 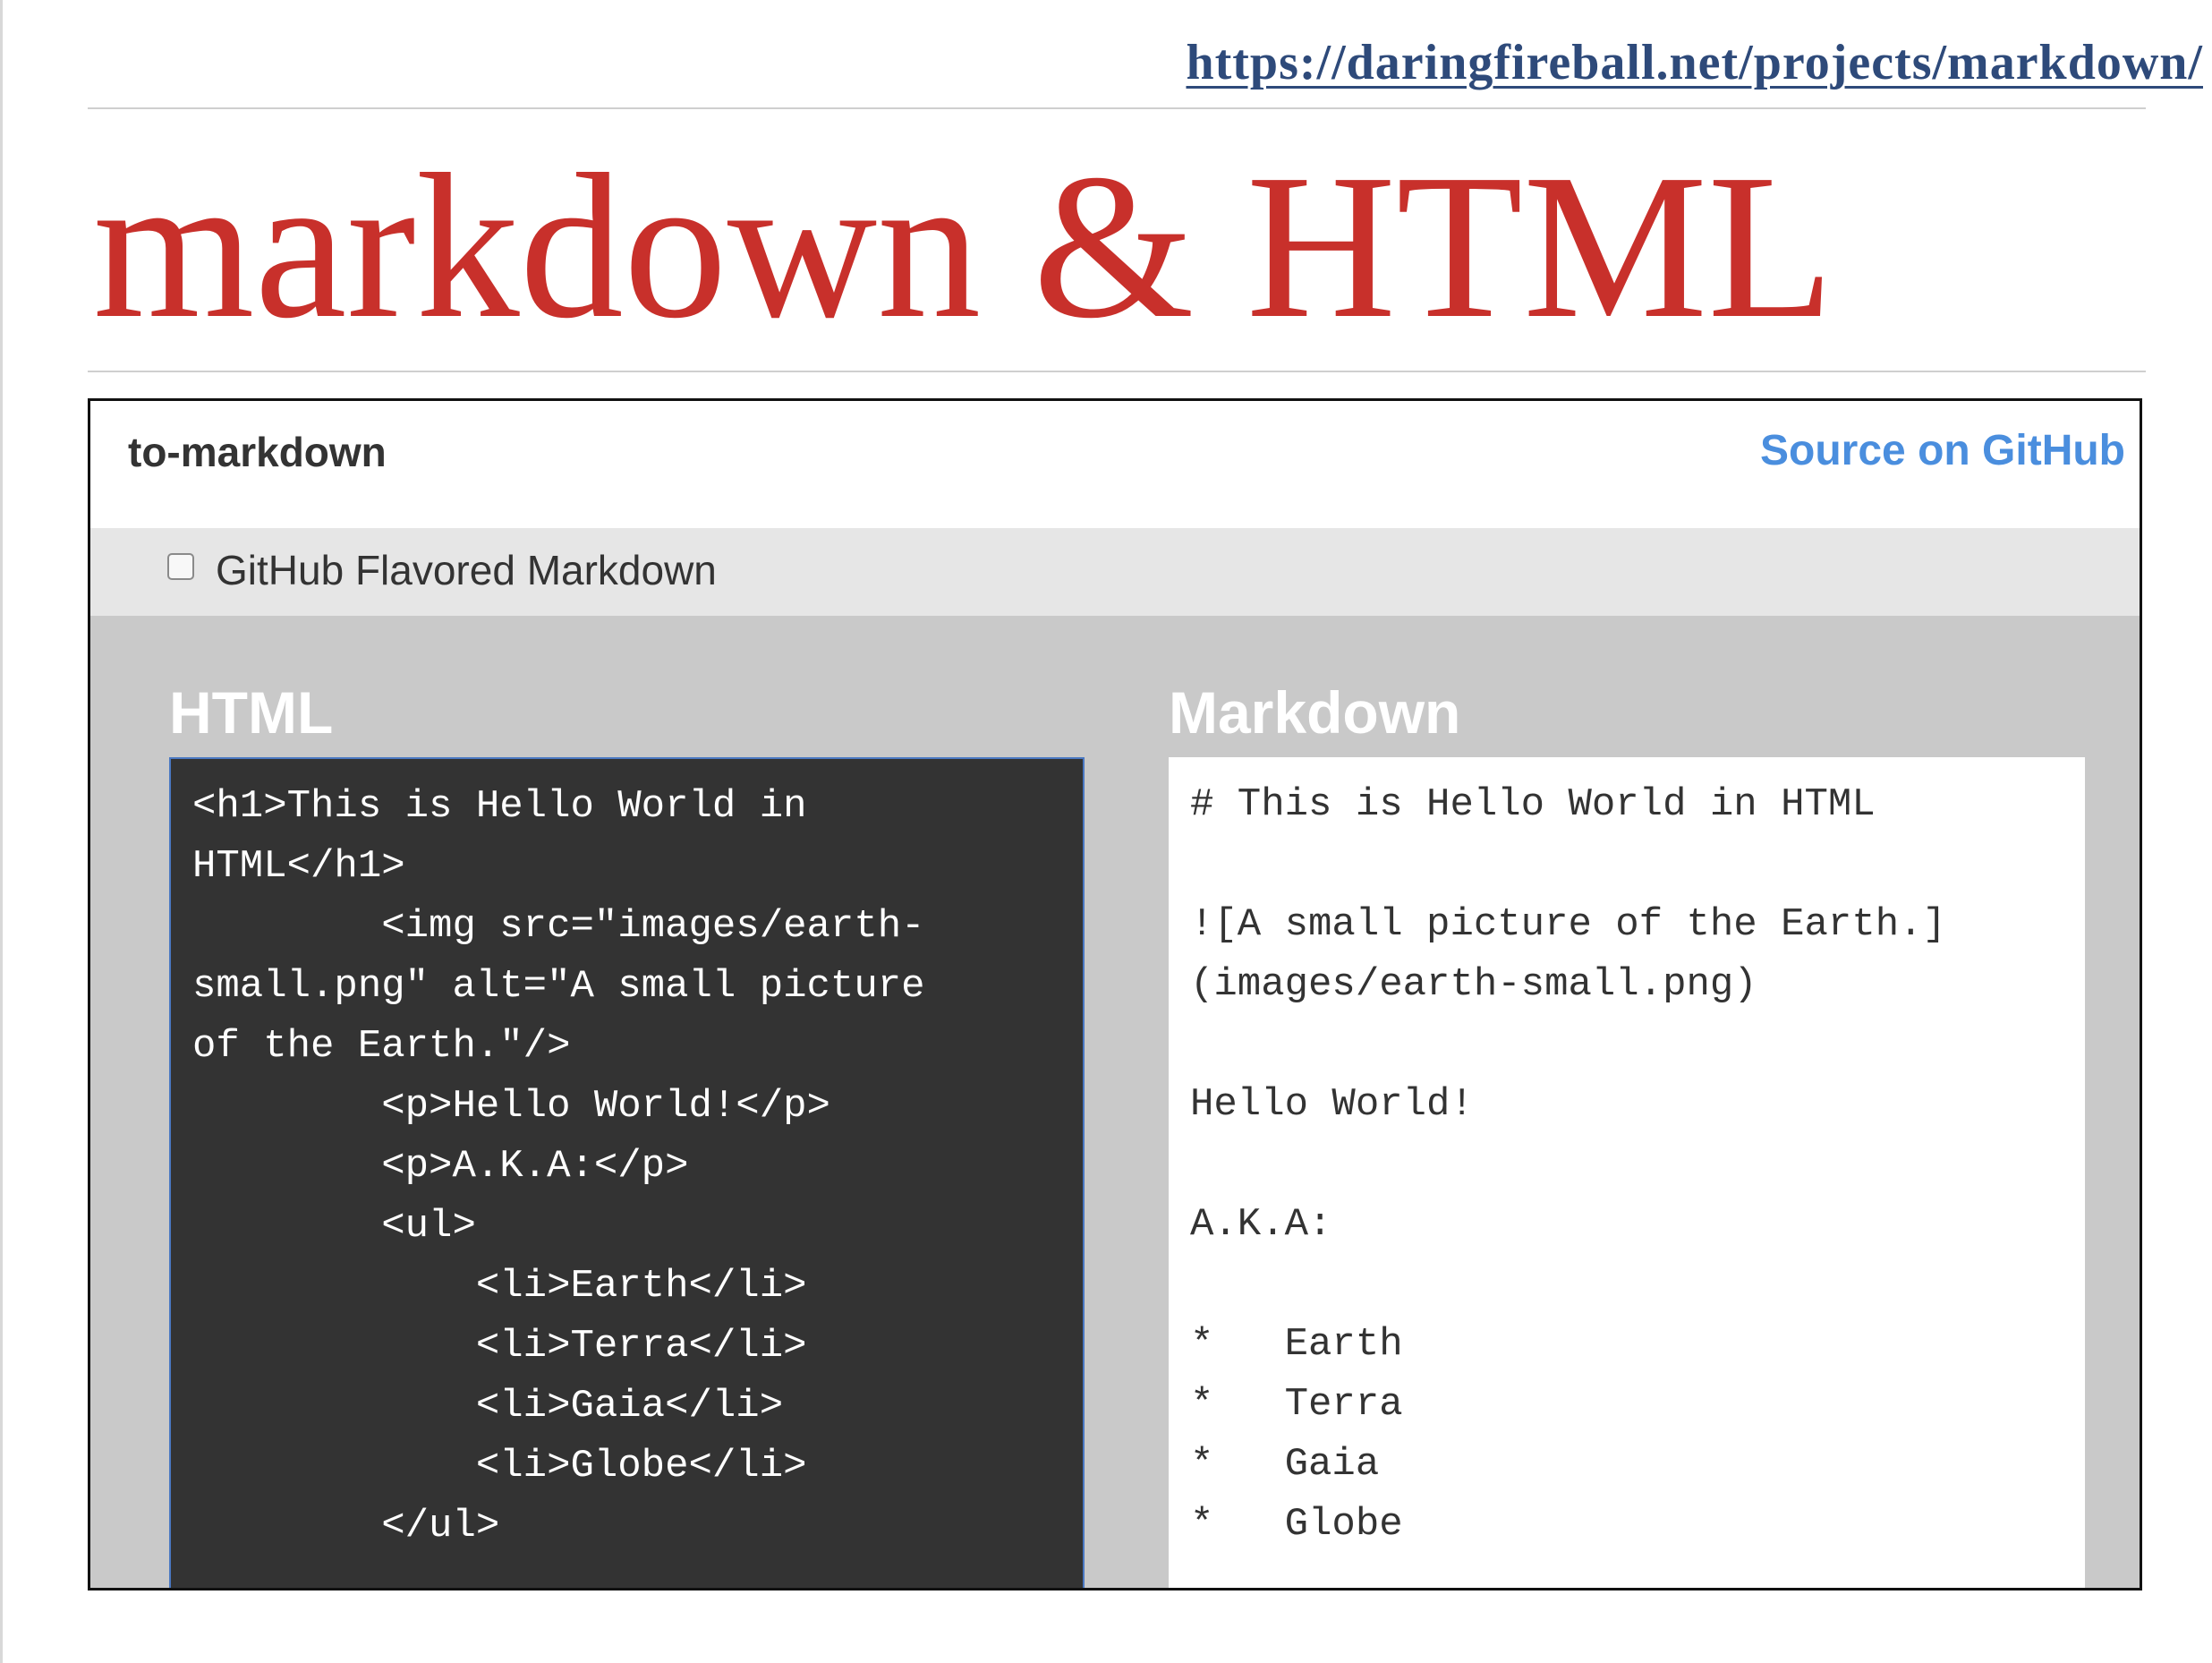 What do you see at coordinates (180, 566) in the screenshot?
I see `gfm-checkbox` at bounding box center [180, 566].